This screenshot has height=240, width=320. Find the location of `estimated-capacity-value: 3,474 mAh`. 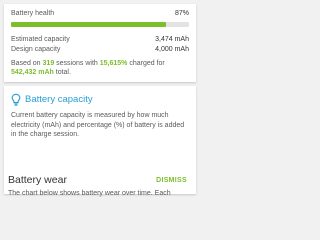

estimated-capacity-value: 3,474 mAh is located at coordinates (172, 39).